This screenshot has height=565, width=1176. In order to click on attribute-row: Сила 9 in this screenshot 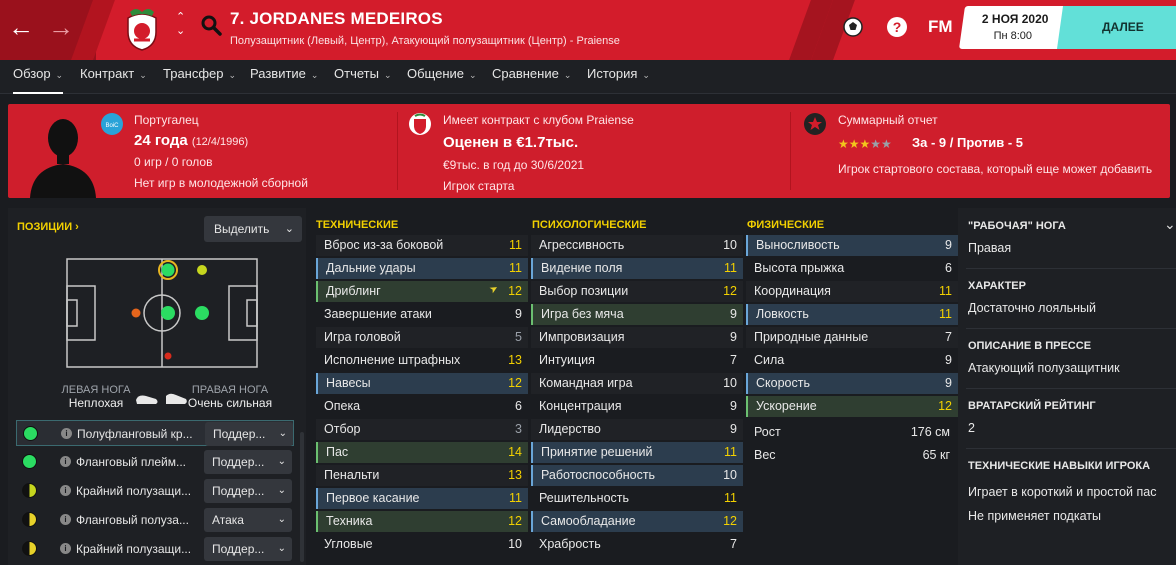, I will do `click(852, 360)`.